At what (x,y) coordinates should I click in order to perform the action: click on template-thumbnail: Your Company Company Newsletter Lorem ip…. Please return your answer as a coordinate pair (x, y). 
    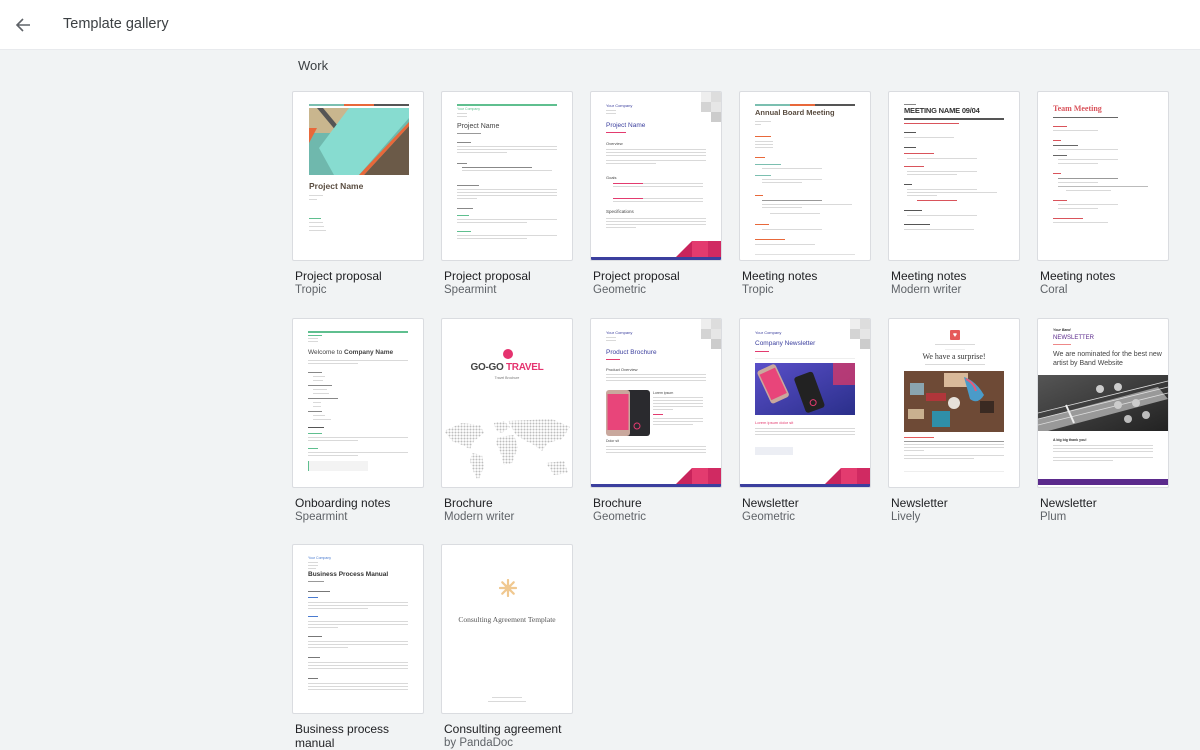
    Looking at the image, I should click on (805, 403).